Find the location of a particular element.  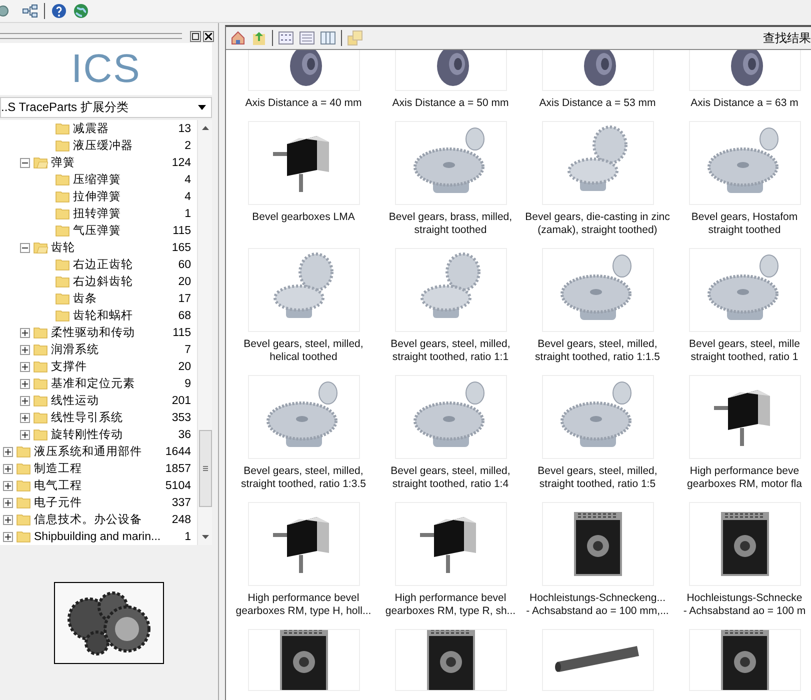

tree-item: 右边正齿轮 60 is located at coordinates (98, 264).